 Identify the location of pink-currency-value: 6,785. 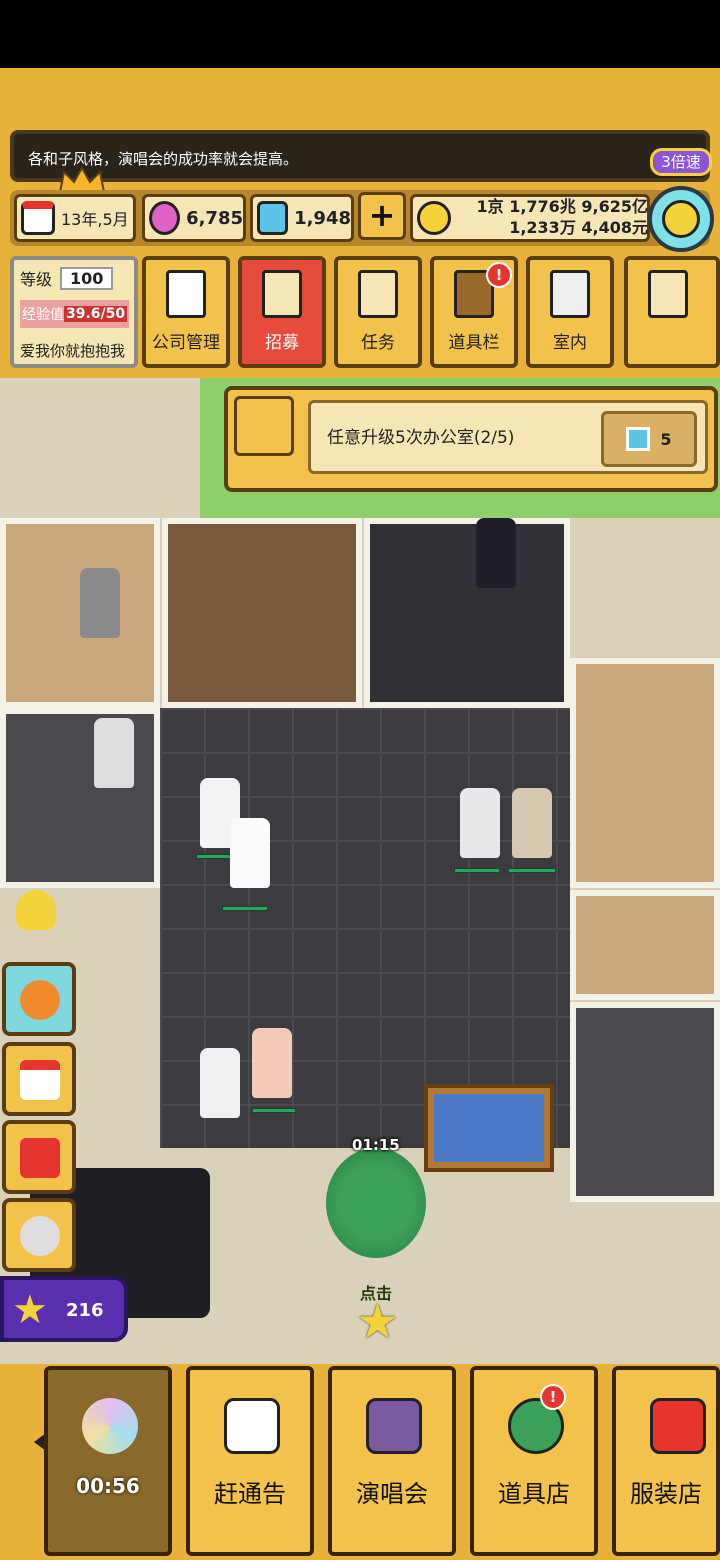
(214, 218).